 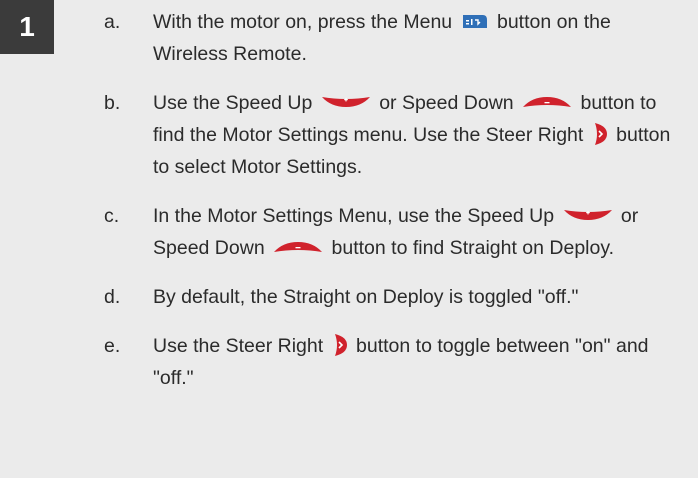 I want to click on item-text-part: Use the Steer Right, so click(x=238, y=346).